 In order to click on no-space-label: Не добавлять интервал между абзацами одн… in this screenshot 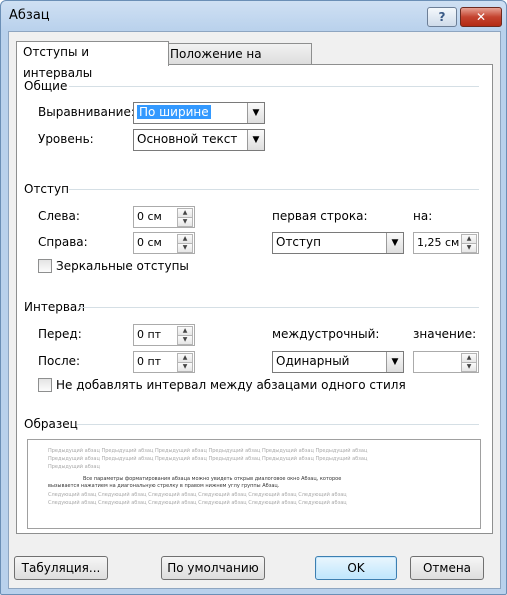, I will do `click(231, 385)`.